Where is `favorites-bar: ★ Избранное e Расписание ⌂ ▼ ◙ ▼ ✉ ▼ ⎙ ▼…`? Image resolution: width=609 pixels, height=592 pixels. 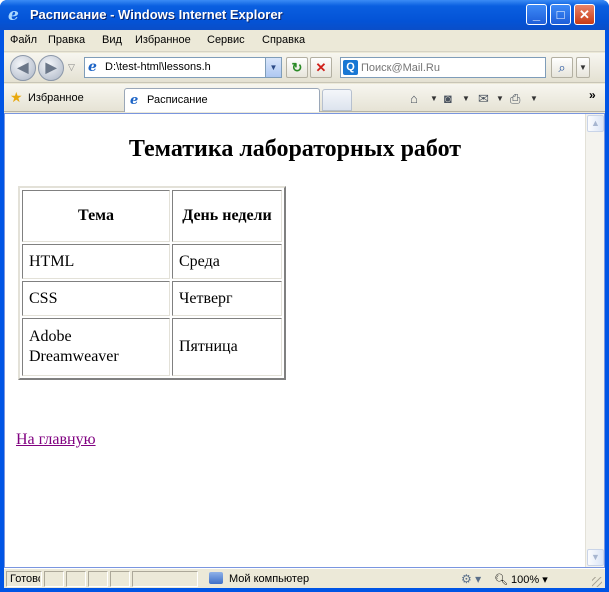
favorites-bar: ★ Избранное e Расписание ⌂ ▼ ◙ ▼ ✉ ▼ ⎙ ▼… is located at coordinates (304, 98).